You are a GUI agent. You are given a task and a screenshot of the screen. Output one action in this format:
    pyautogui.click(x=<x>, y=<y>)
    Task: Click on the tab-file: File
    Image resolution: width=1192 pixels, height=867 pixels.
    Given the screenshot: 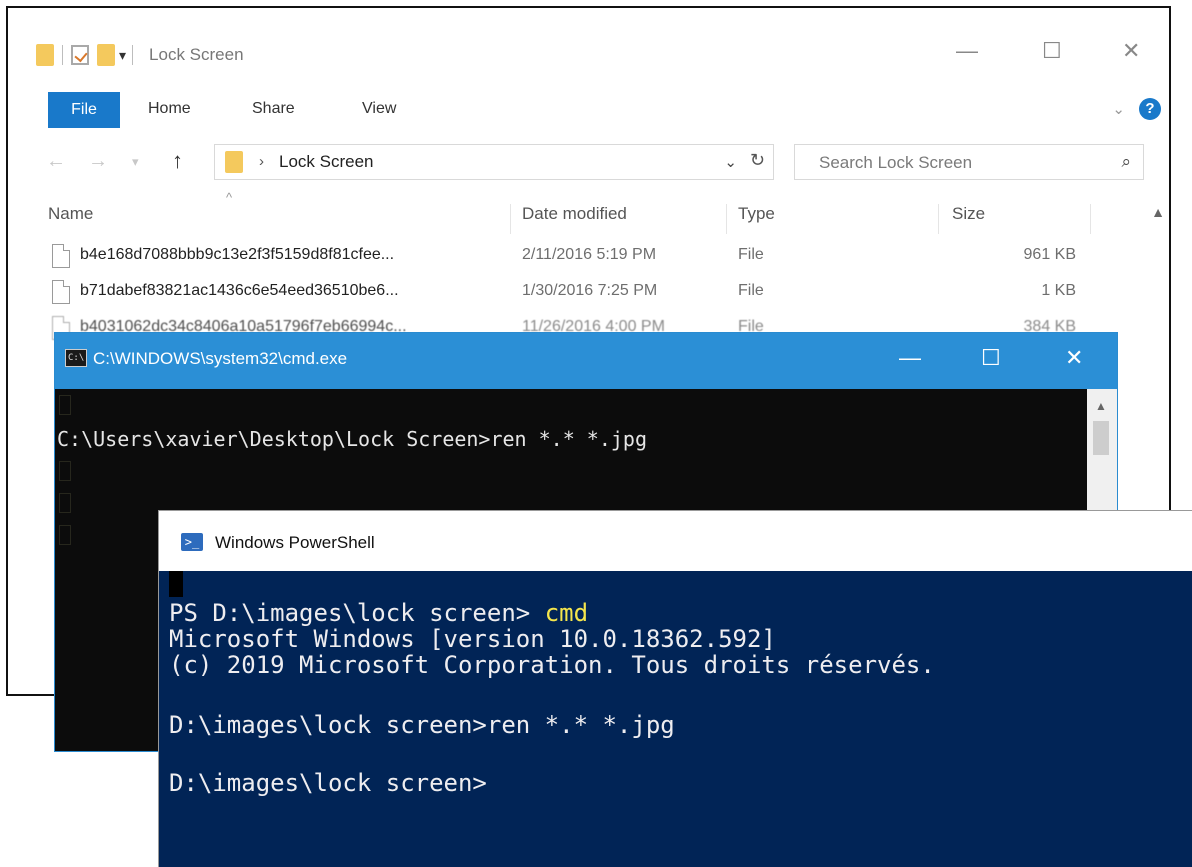 What is the action you would take?
    pyautogui.click(x=84, y=110)
    